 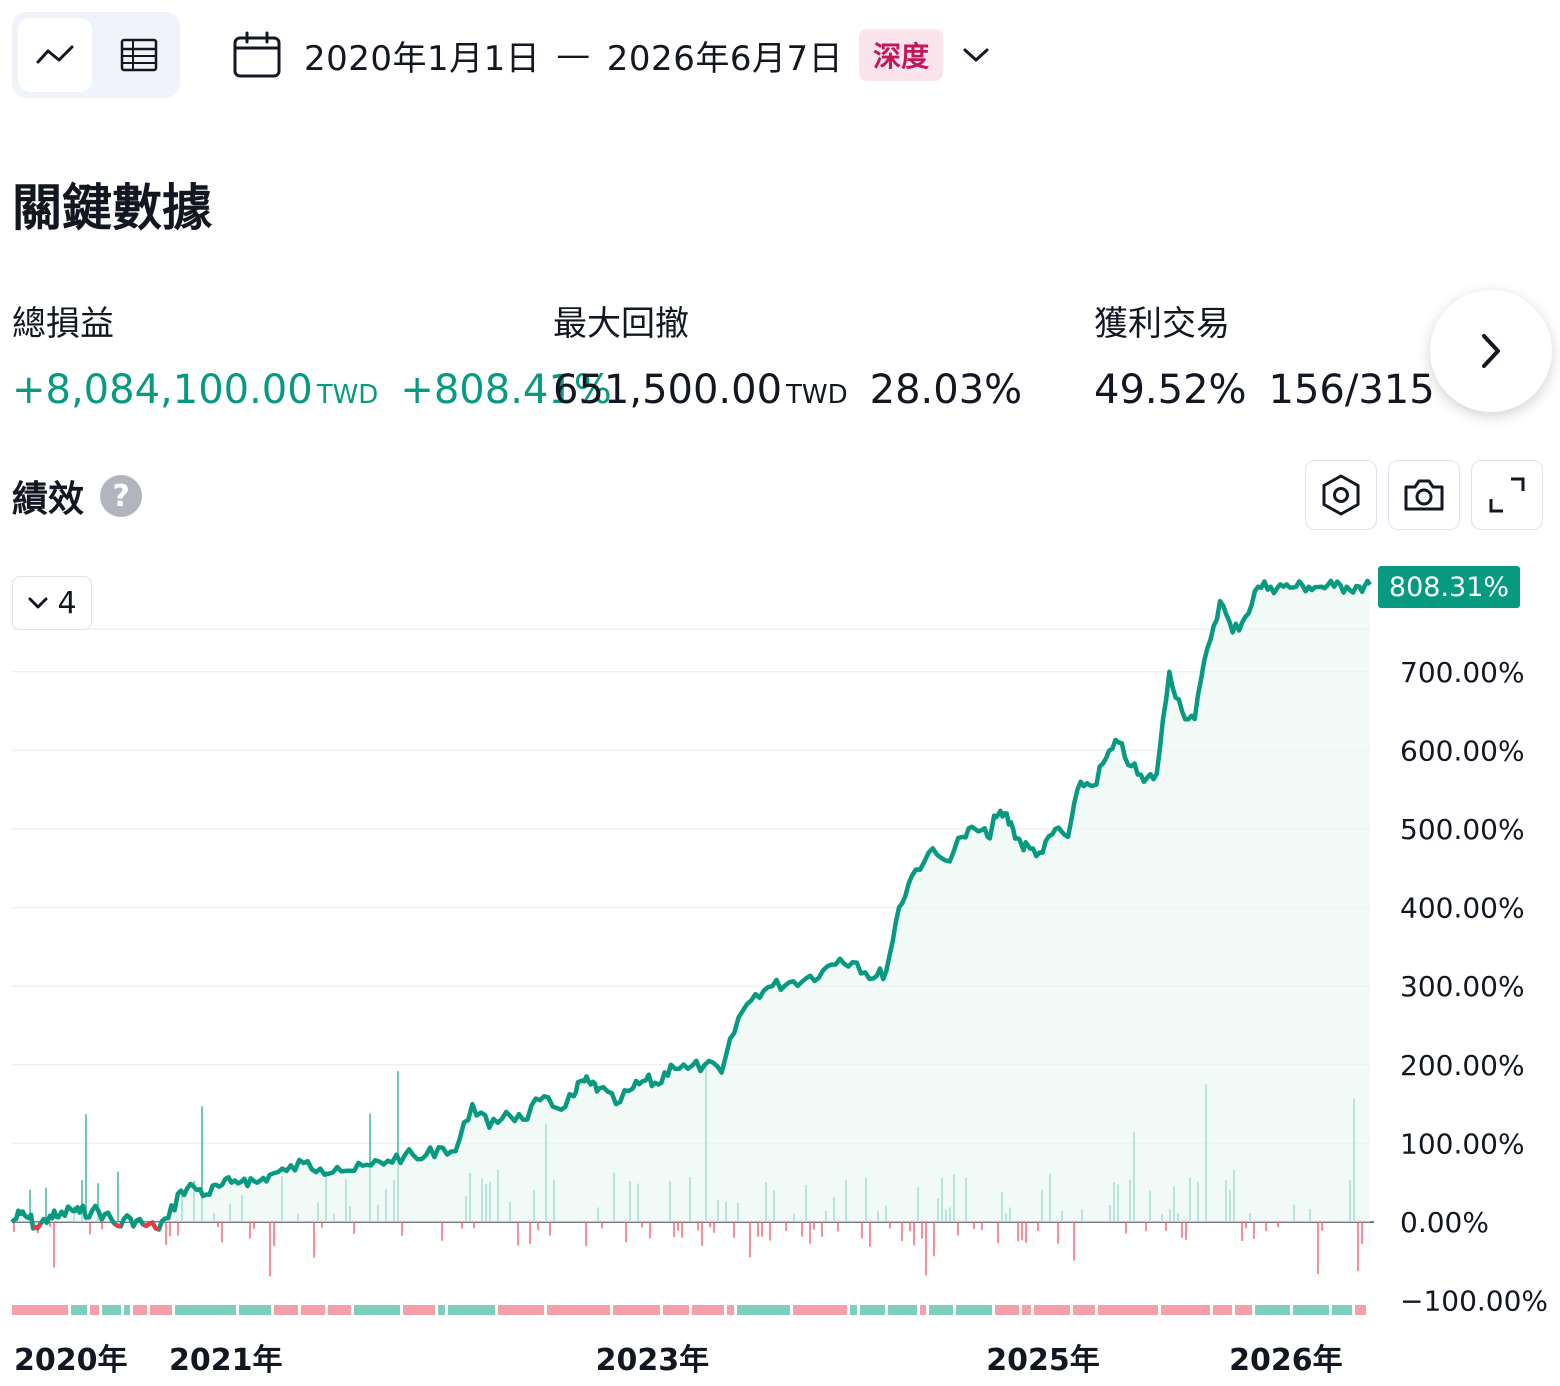 What do you see at coordinates (162, 390) in the screenshot?
I see `metric-value: +8,084,100.00` at bounding box center [162, 390].